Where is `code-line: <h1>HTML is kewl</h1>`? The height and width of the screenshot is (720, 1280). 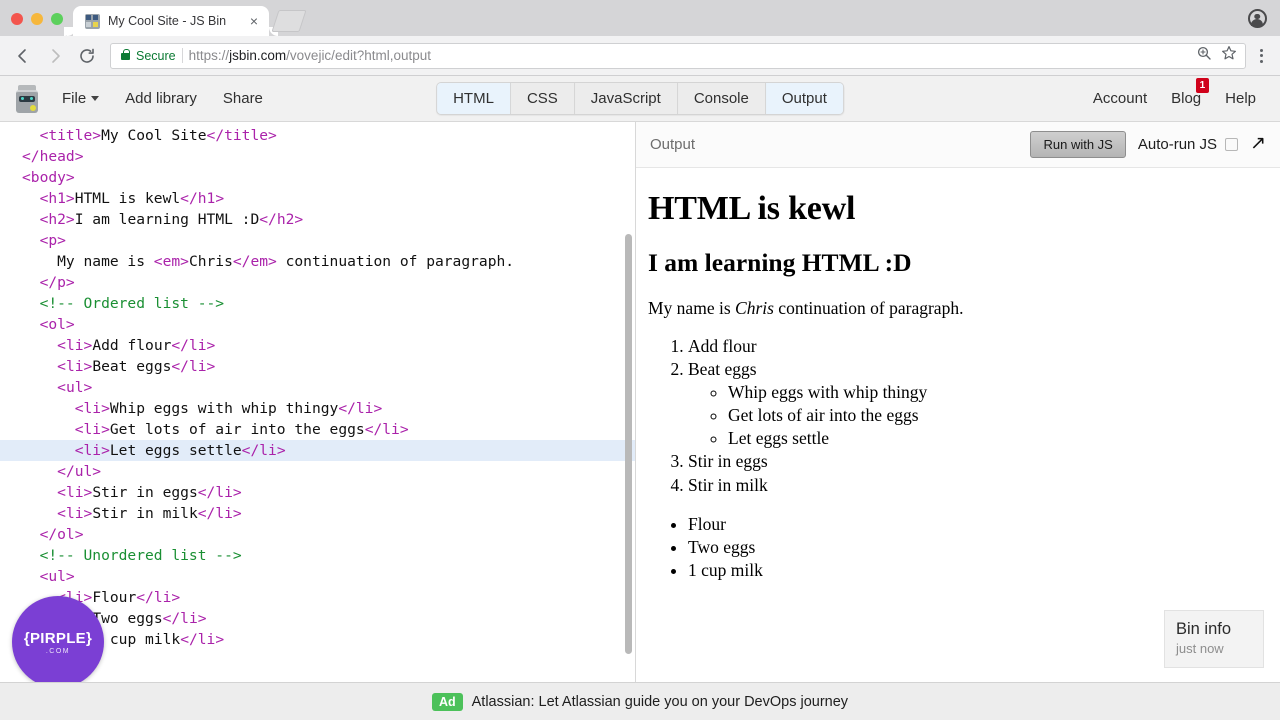 code-line: <h1>HTML is kewl</h1> is located at coordinates (317, 198).